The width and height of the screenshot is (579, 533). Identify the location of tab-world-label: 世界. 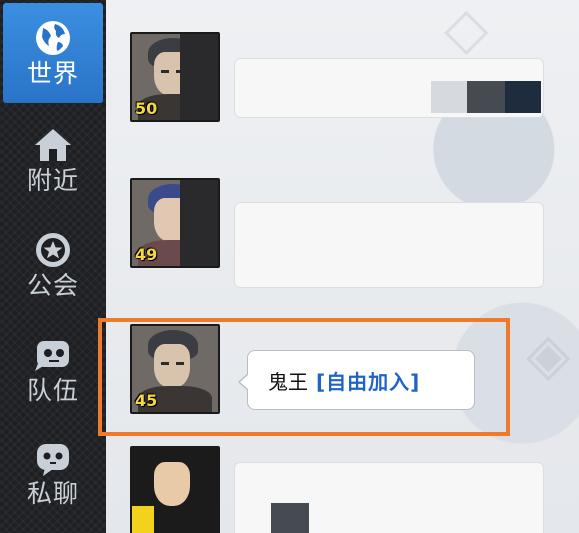
(52, 73).